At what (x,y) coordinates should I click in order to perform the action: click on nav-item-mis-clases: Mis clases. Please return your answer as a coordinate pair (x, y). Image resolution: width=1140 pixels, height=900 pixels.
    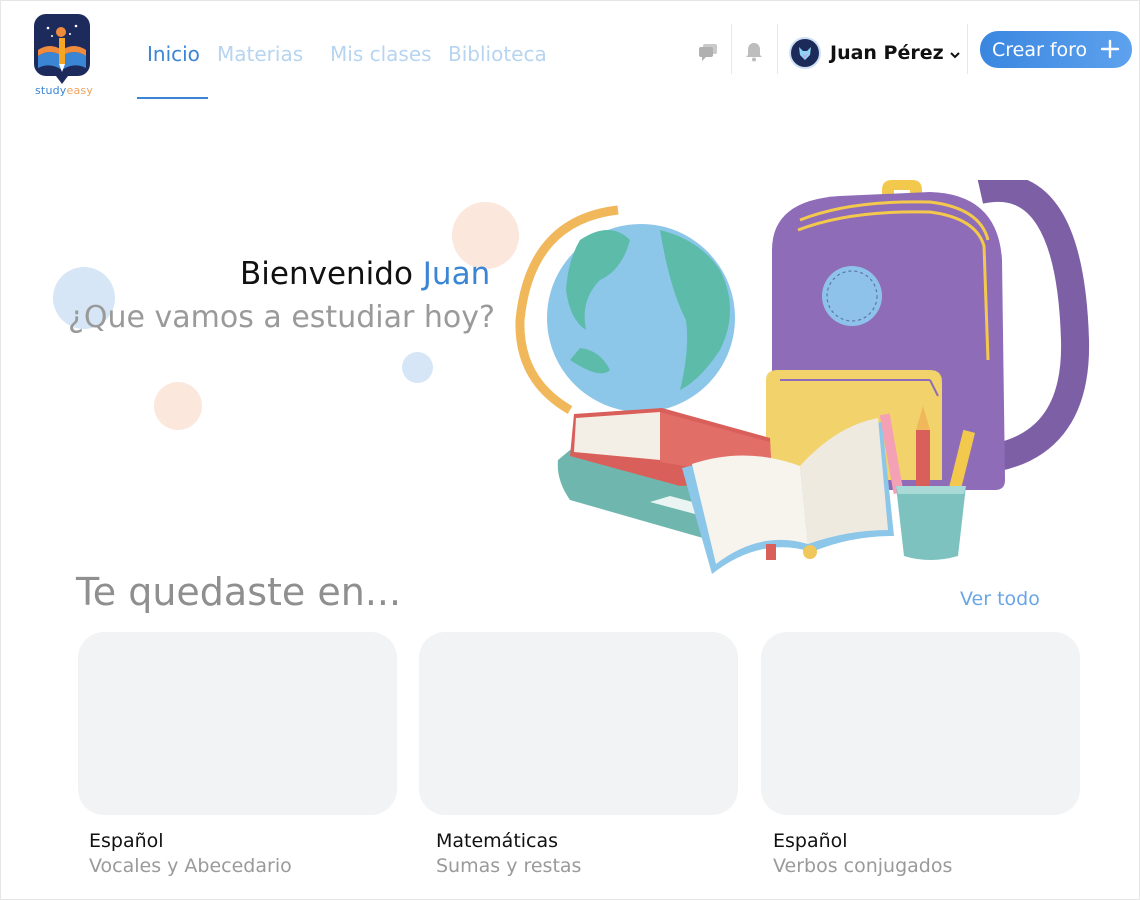
    Looking at the image, I should click on (381, 54).